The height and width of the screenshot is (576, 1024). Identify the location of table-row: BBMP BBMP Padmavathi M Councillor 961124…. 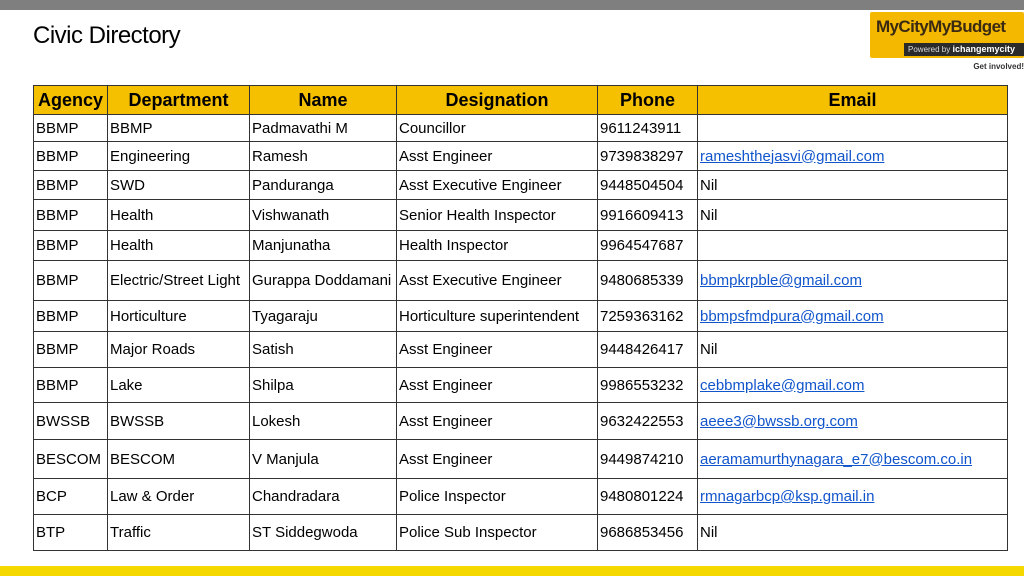
(520, 128).